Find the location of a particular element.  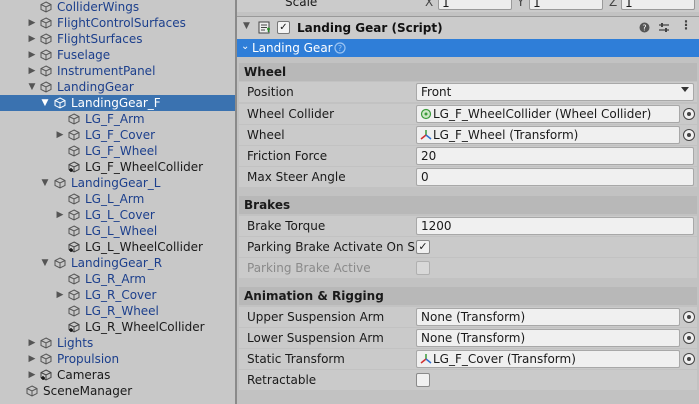

hierarchy-item-propulsion: ▶ Propulsion is located at coordinates (117, 359).